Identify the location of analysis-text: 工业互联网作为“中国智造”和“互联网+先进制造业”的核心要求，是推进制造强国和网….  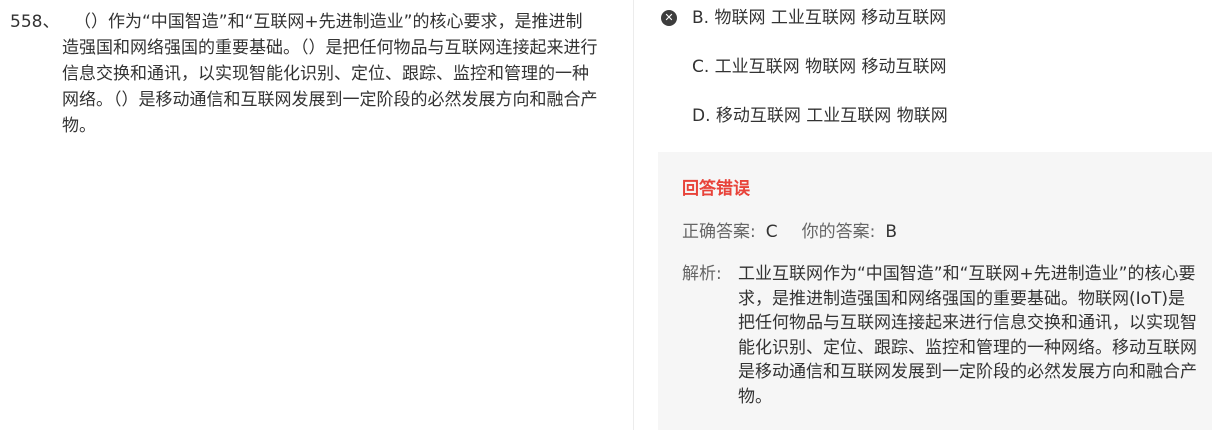
(967, 335).